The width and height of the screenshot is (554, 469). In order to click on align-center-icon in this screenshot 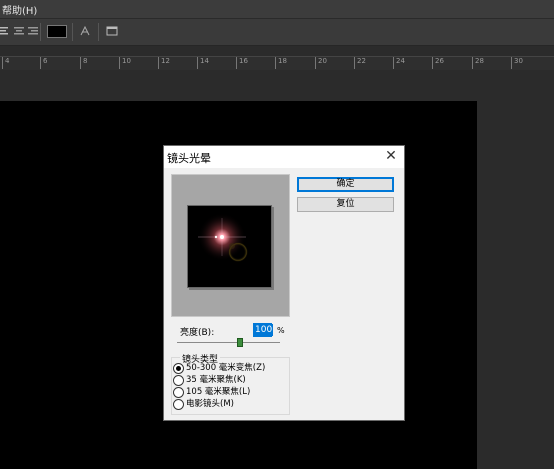, I will do `click(19, 31)`.